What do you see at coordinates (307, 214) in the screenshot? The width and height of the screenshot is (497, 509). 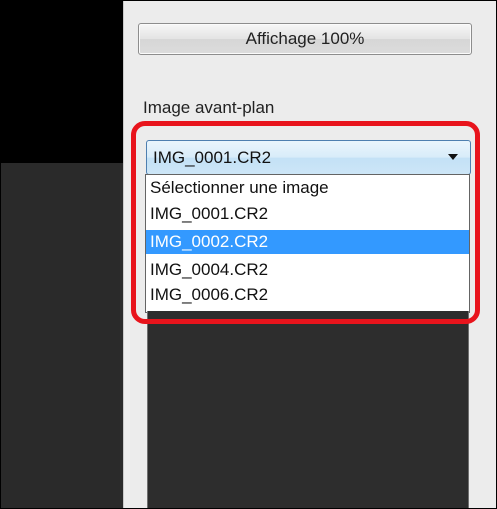 I see `dropdown-option: IMG_0001.CR2` at bounding box center [307, 214].